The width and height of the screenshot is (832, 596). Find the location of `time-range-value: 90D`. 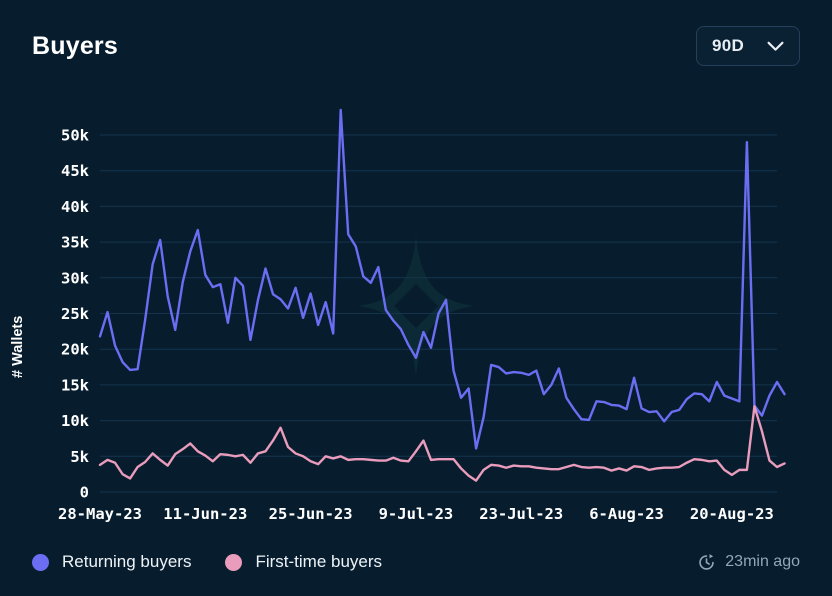

time-range-value: 90D is located at coordinates (728, 45).